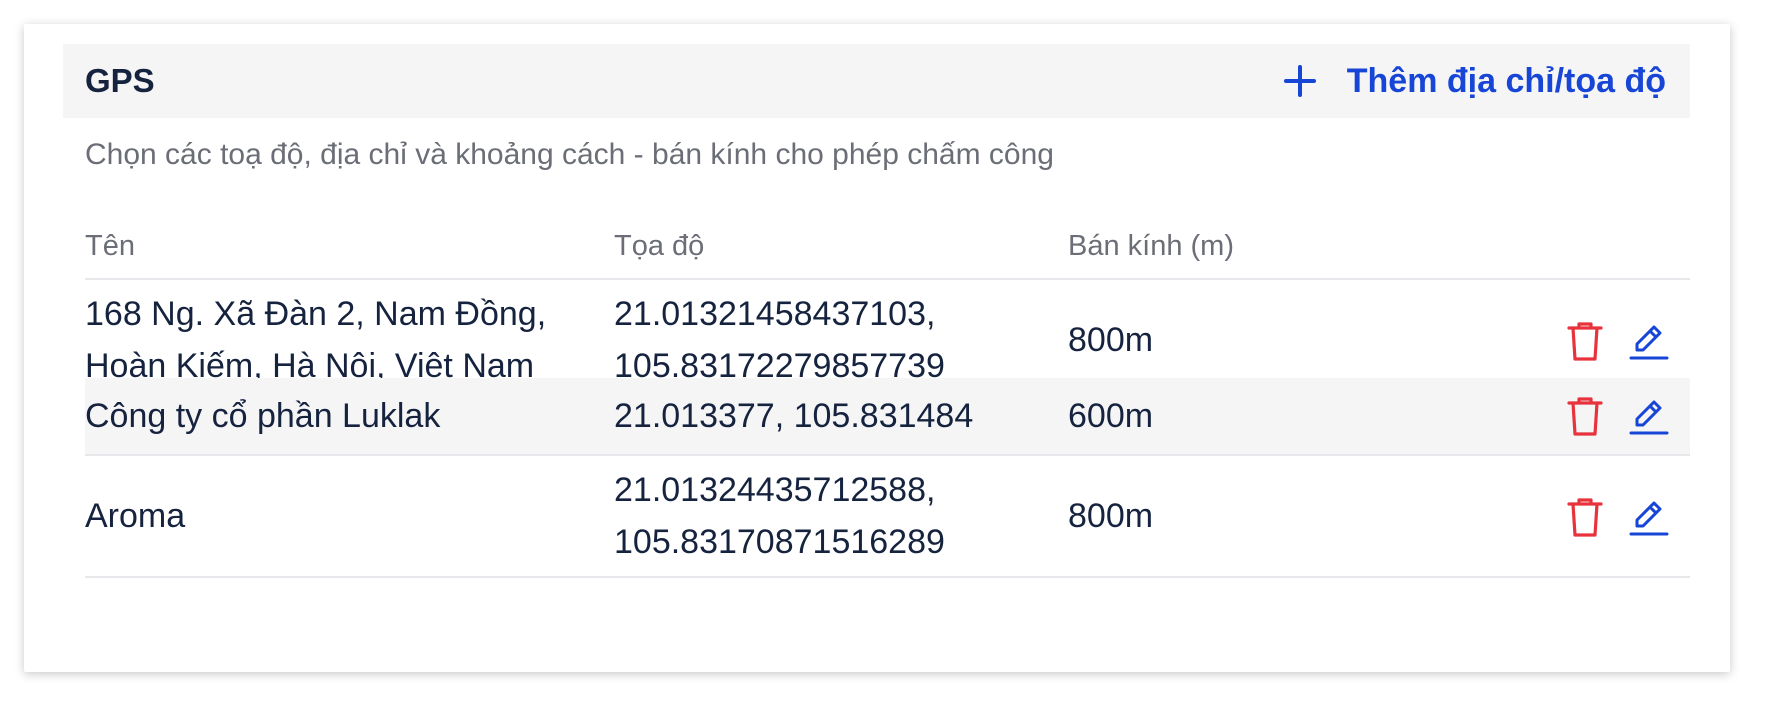 The height and width of the screenshot is (714, 1770). Describe the element at coordinates (876, 81) in the screenshot. I see `gps-header: GPS Thêm địa chỉ/tọa độ` at that location.